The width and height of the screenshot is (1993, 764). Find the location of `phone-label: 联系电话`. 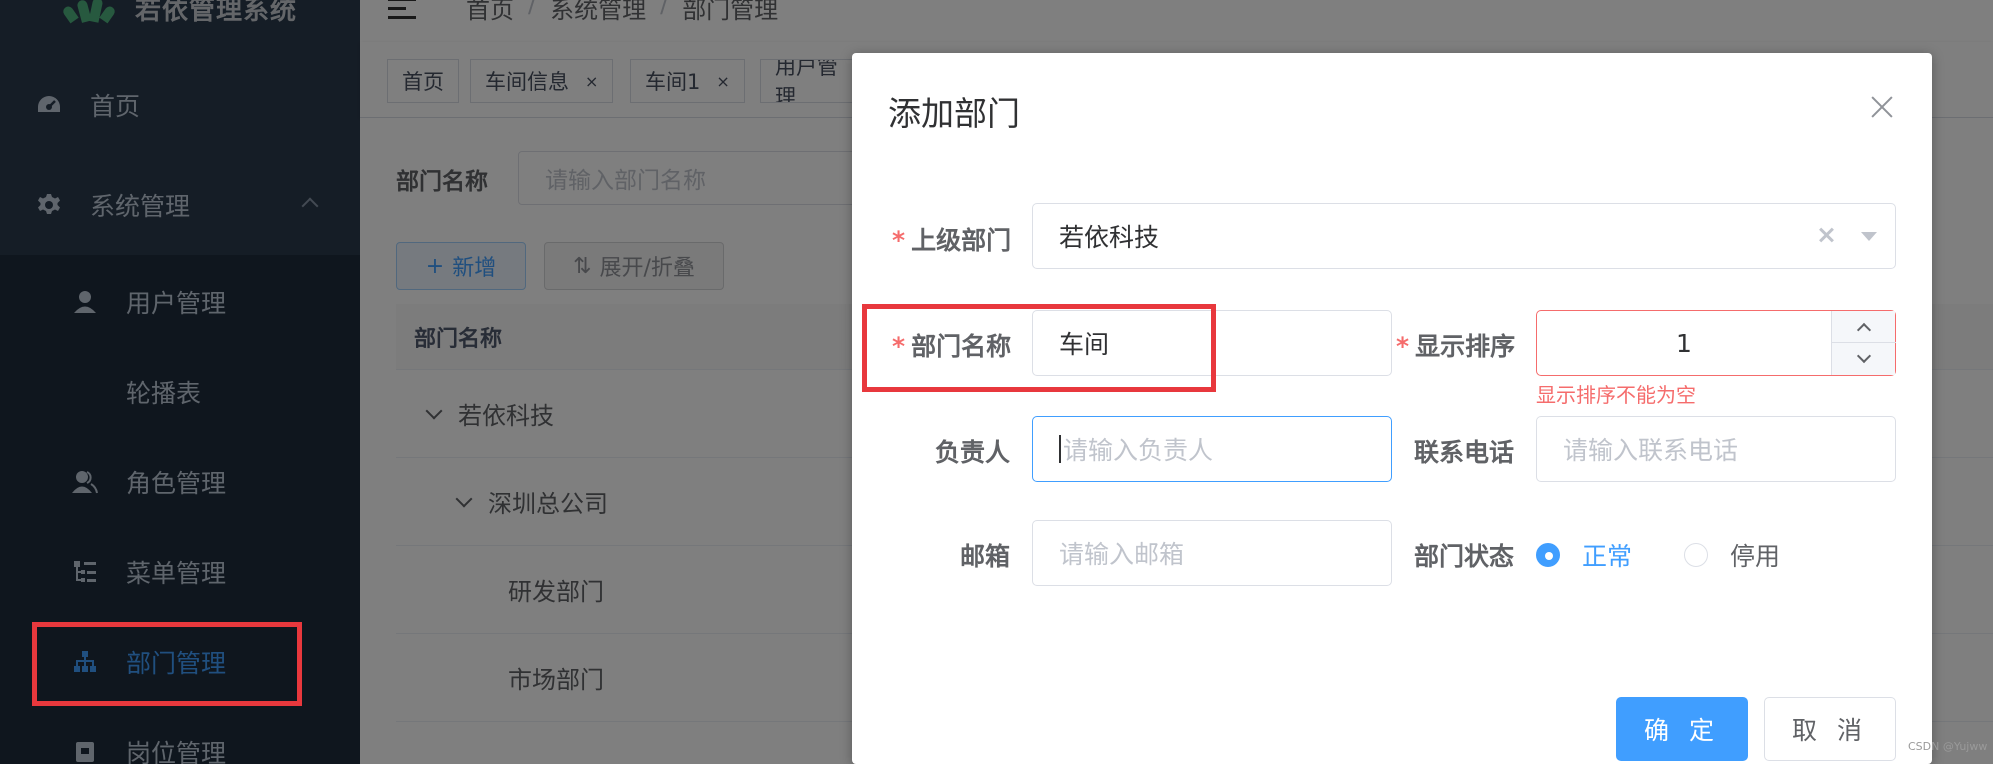

phone-label: 联系电话 is located at coordinates (1463, 452).